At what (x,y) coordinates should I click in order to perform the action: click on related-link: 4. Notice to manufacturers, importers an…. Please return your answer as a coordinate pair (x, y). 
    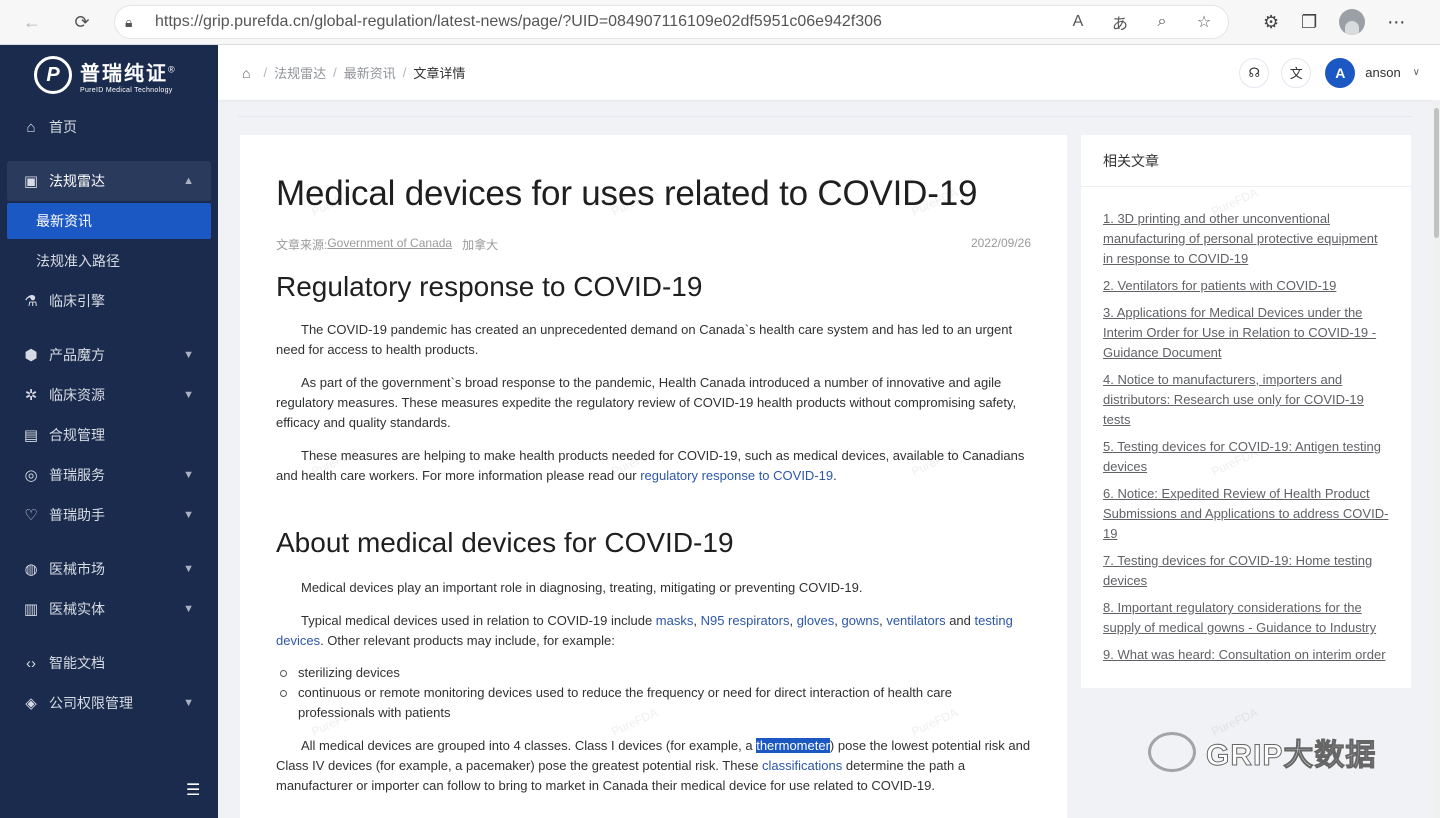
    Looking at the image, I should click on (1233, 399).